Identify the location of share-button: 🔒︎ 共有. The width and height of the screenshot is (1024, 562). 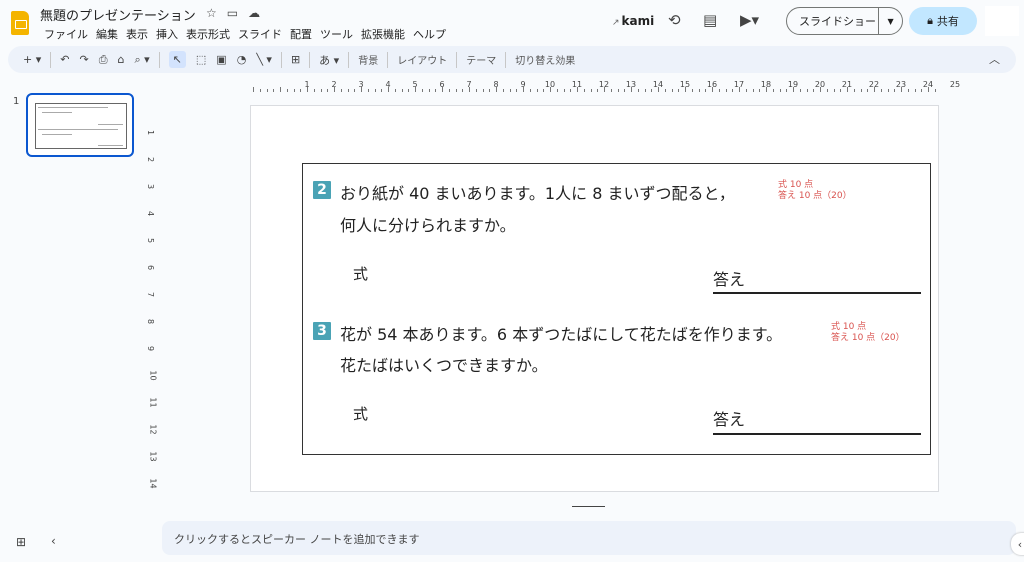
(943, 21).